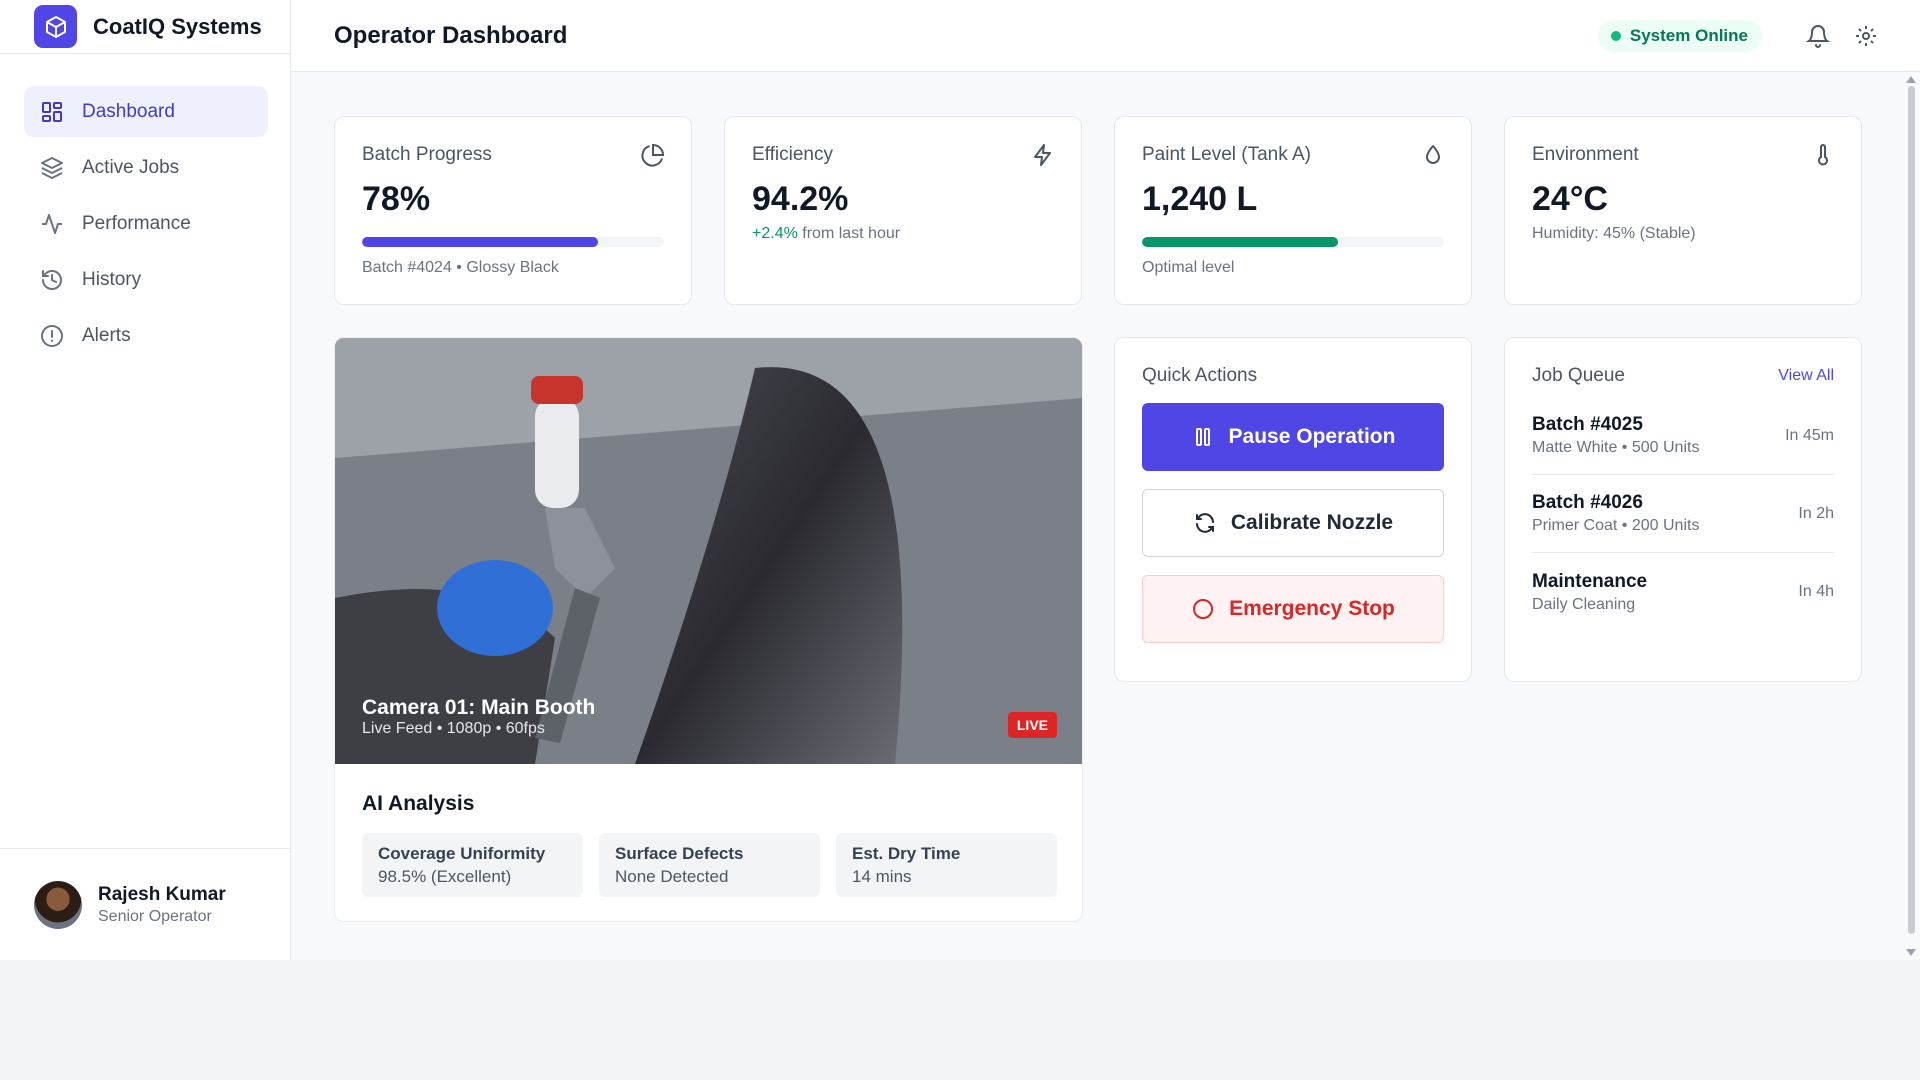 The image size is (1920, 1080). What do you see at coordinates (146, 279) in the screenshot?
I see `sidebar-item-history: History` at bounding box center [146, 279].